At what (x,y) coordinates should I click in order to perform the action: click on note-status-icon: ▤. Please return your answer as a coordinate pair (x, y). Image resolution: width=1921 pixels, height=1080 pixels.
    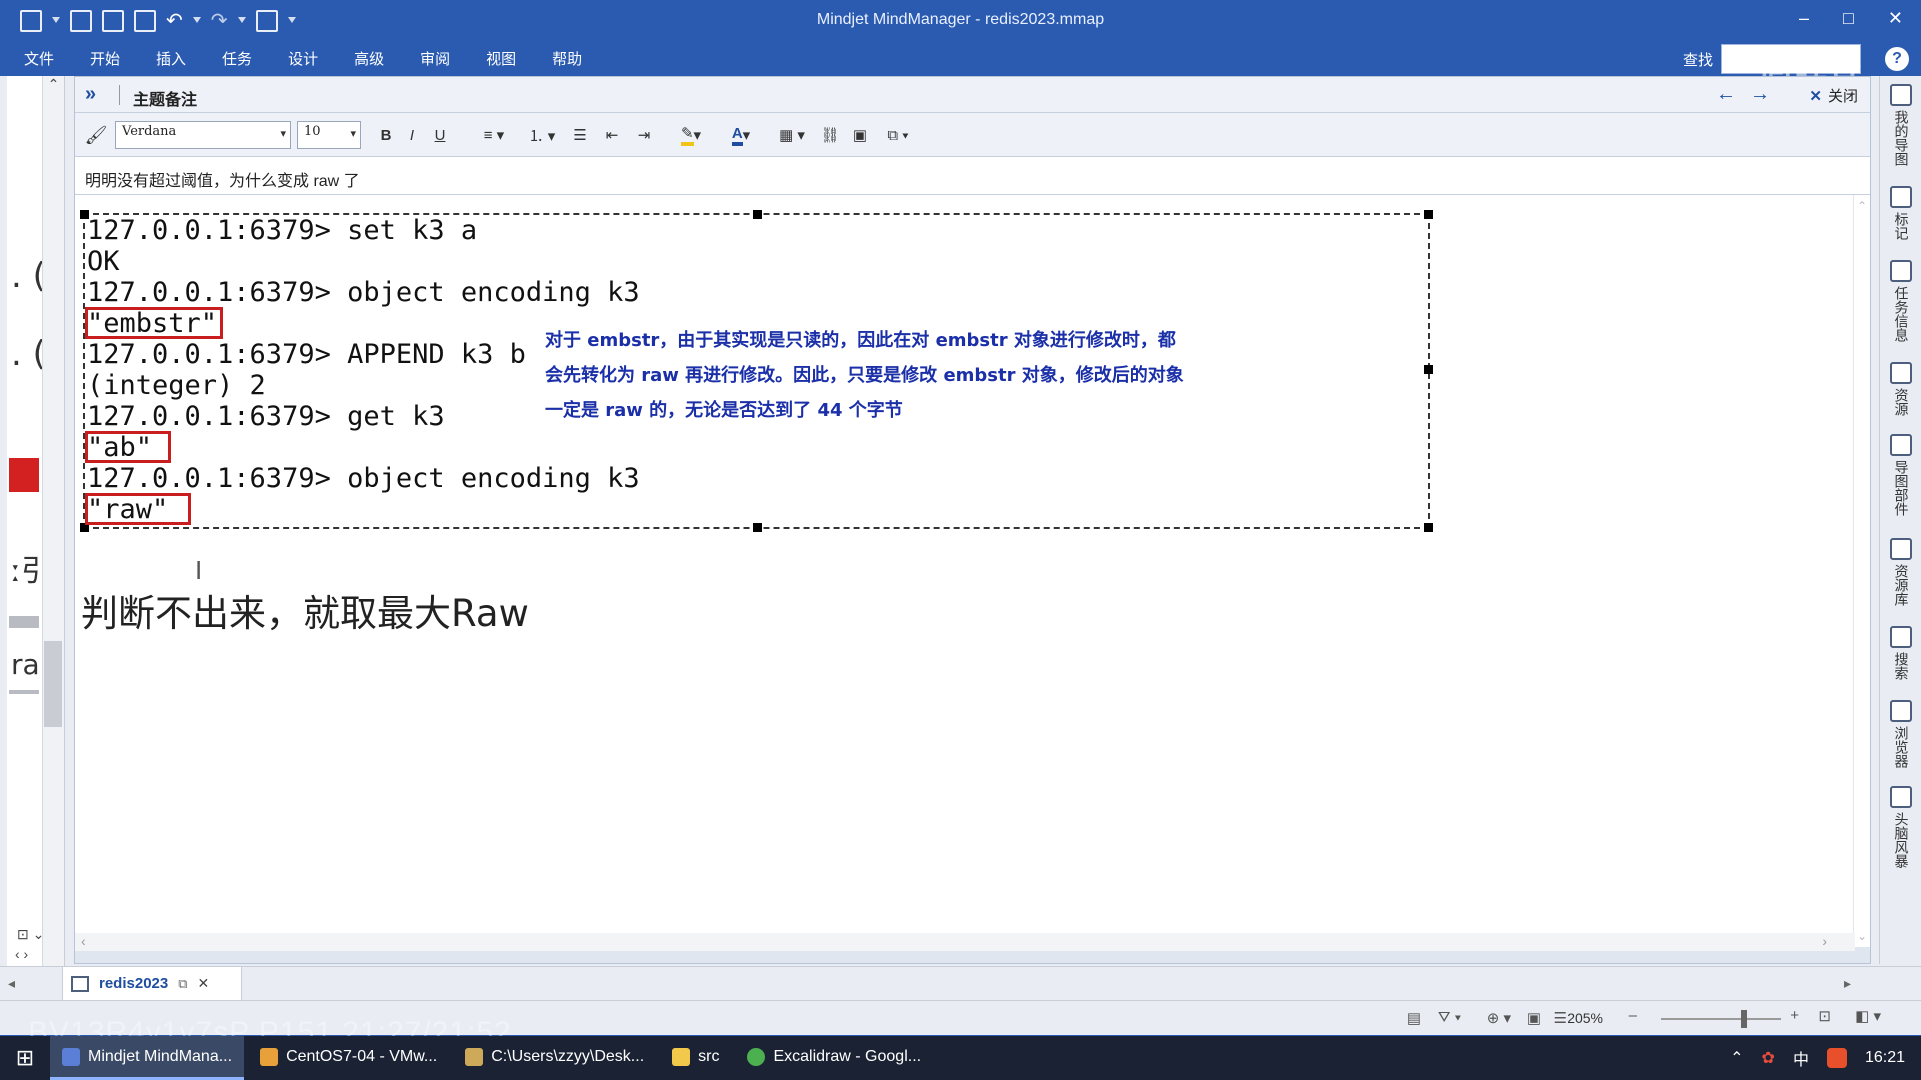
    Looking at the image, I should click on (1414, 1018).